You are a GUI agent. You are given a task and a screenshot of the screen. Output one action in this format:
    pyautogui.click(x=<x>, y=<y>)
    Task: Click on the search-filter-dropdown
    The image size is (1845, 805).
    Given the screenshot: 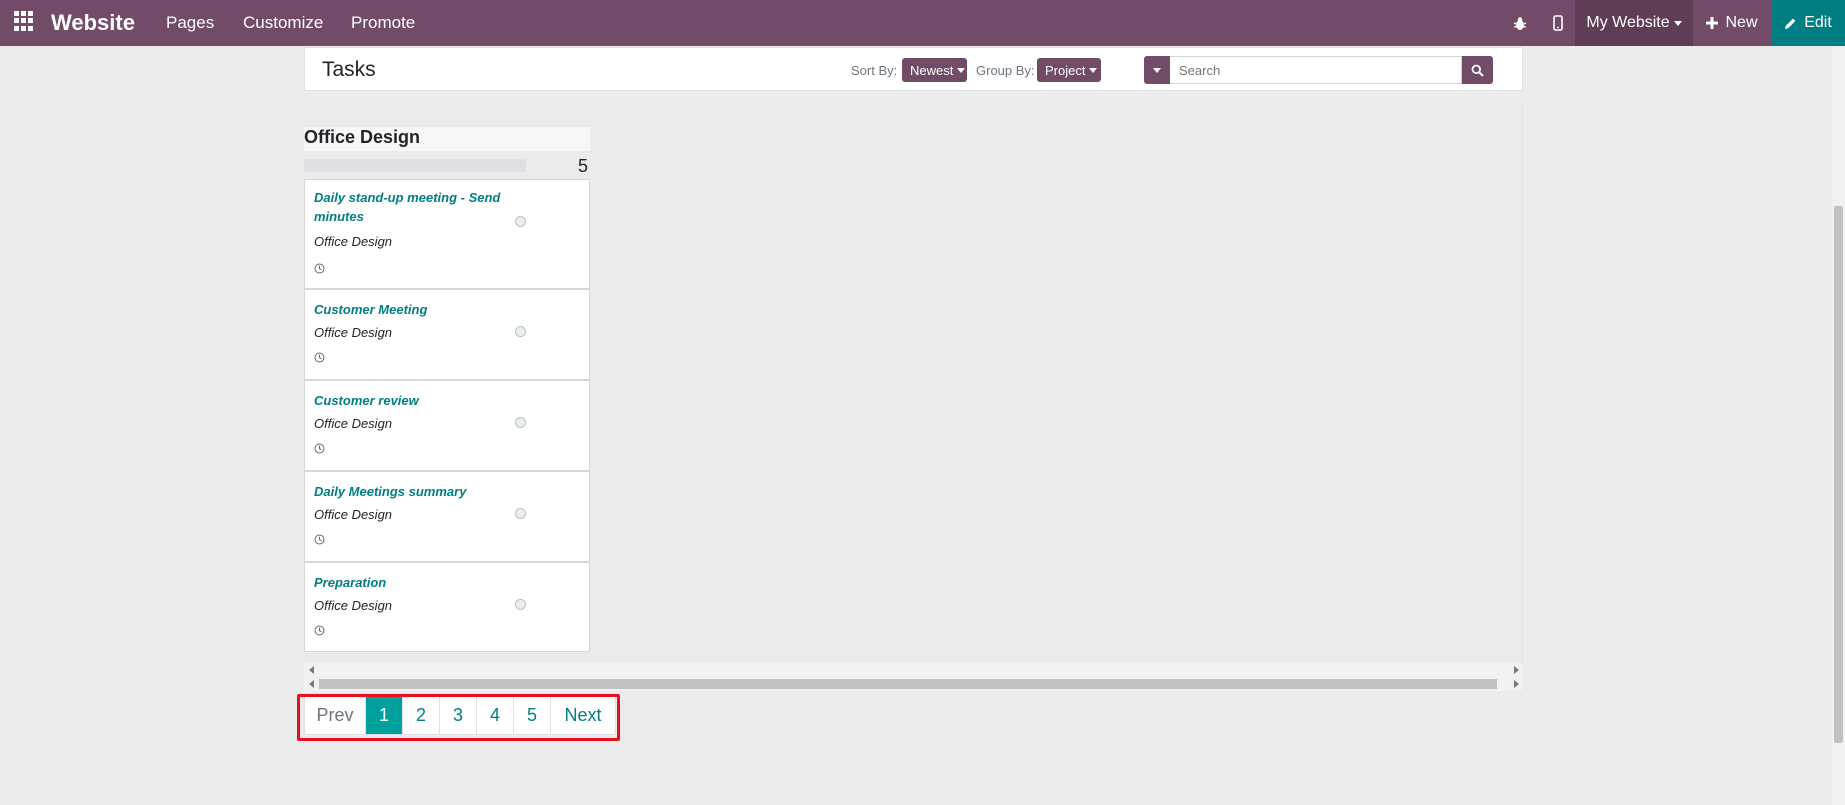 What is the action you would take?
    pyautogui.click(x=1157, y=70)
    